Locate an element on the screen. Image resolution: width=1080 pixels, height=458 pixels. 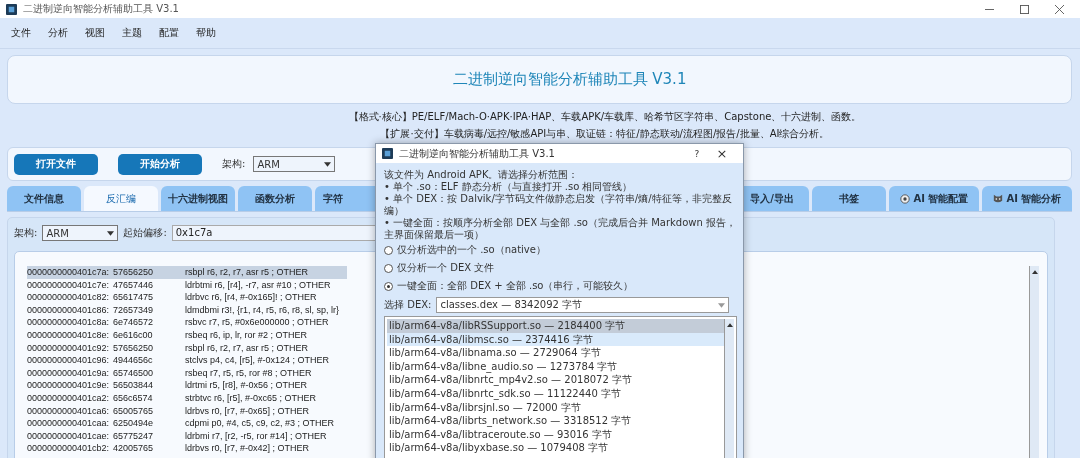
tab: 书签 is located at coordinates (849, 198).